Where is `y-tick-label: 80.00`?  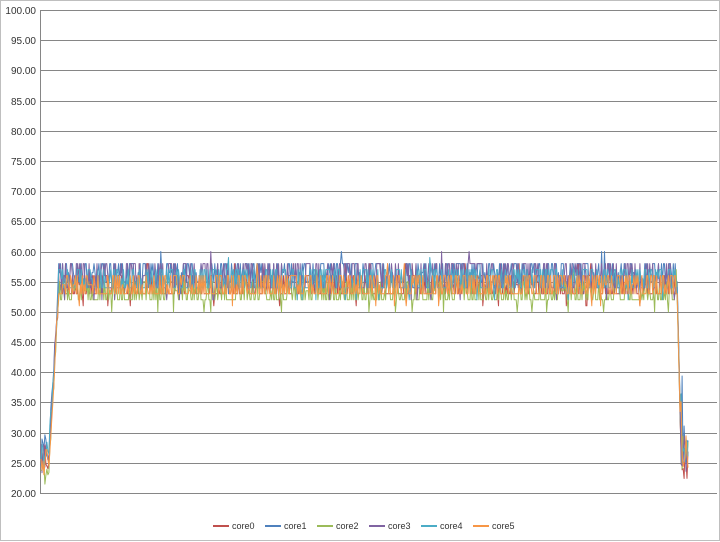 y-tick-label: 80.00 is located at coordinates (23, 132).